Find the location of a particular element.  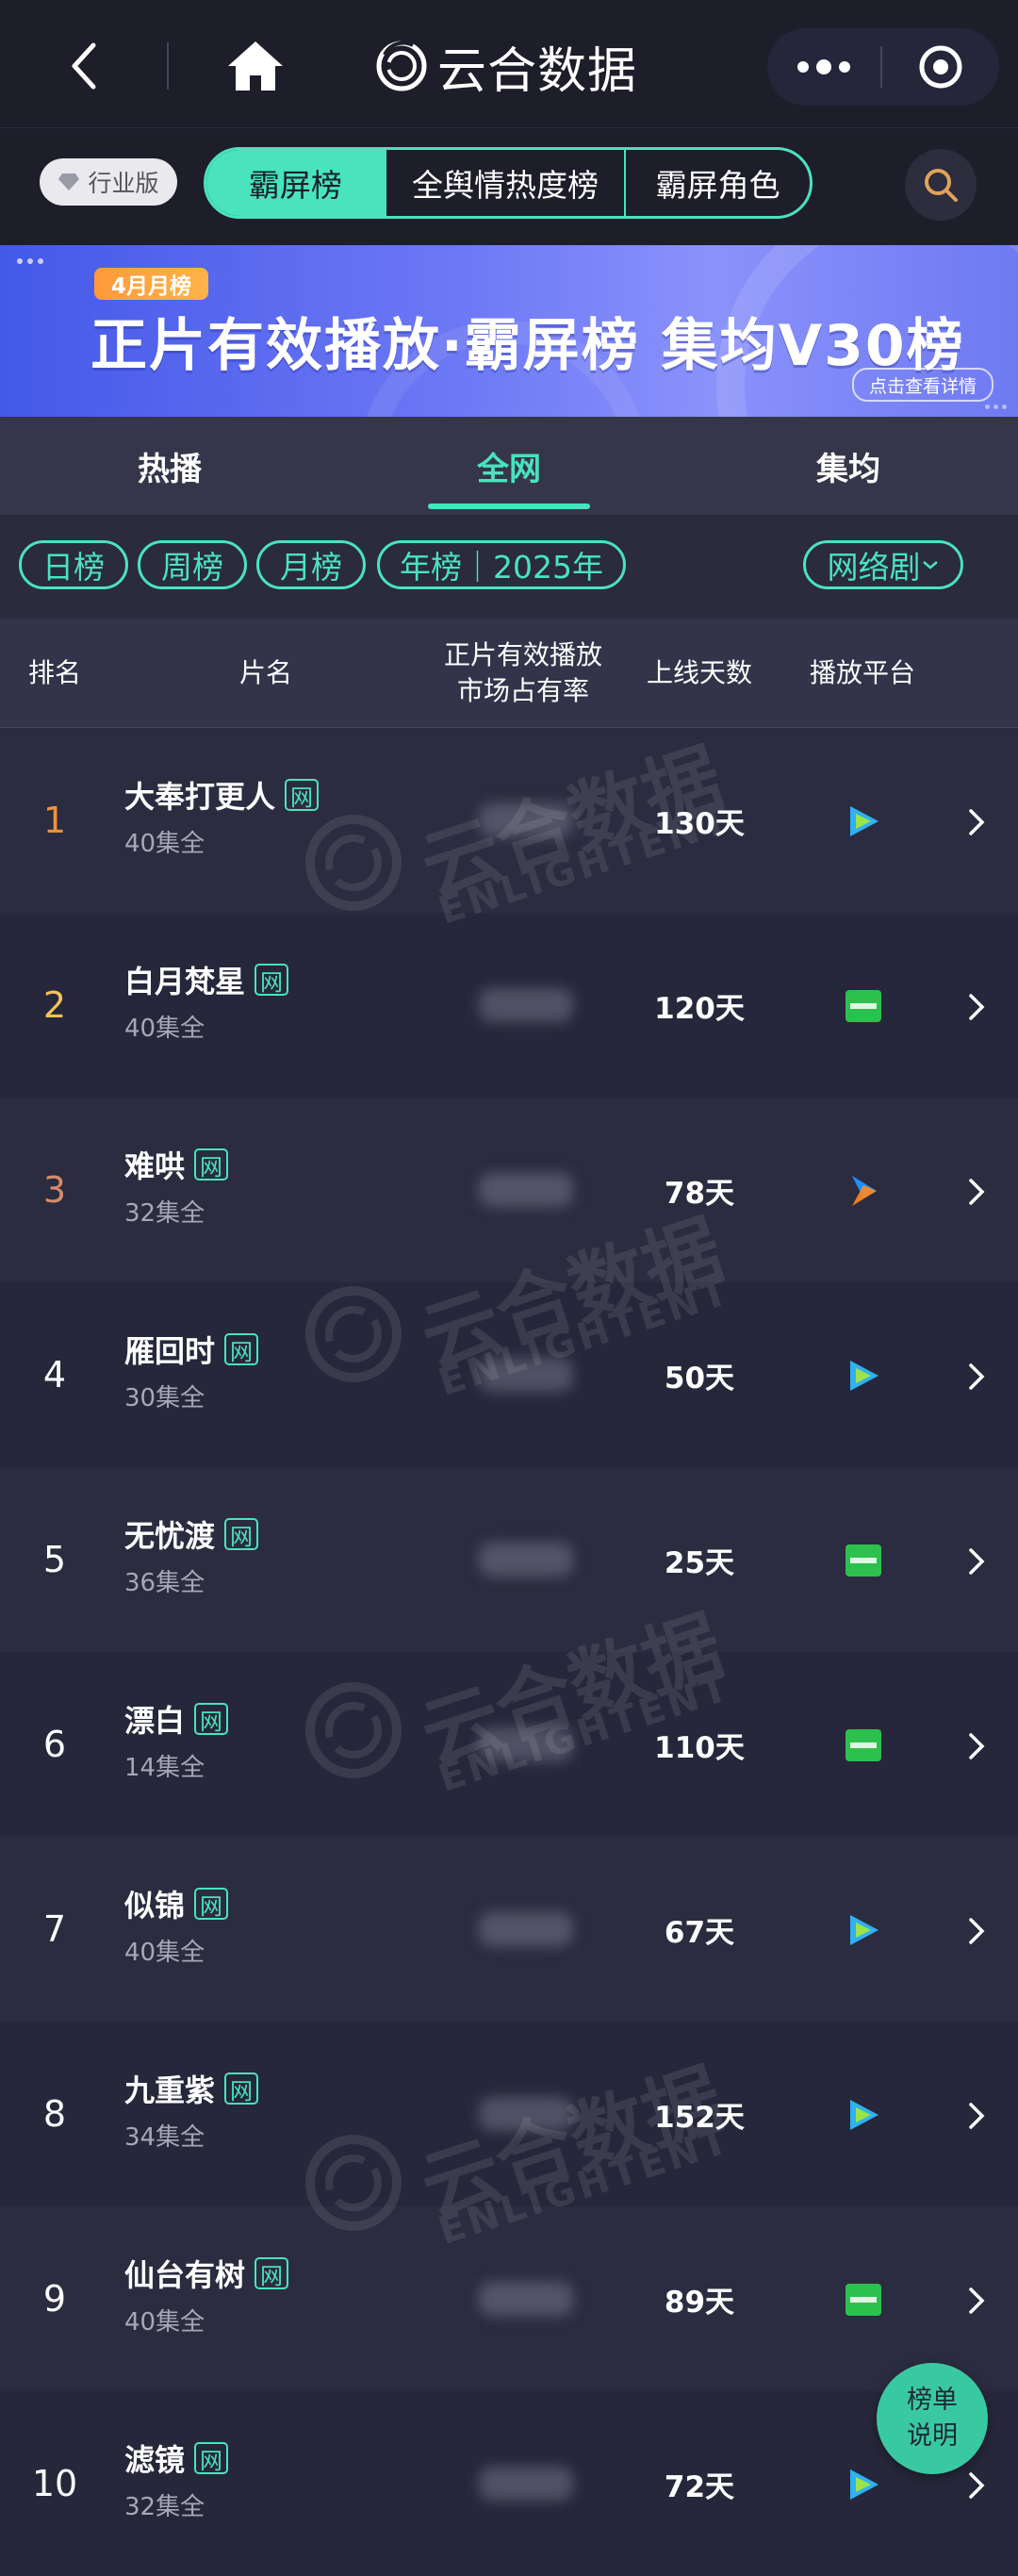

drama-title: 雁回时 is located at coordinates (170, 1351).